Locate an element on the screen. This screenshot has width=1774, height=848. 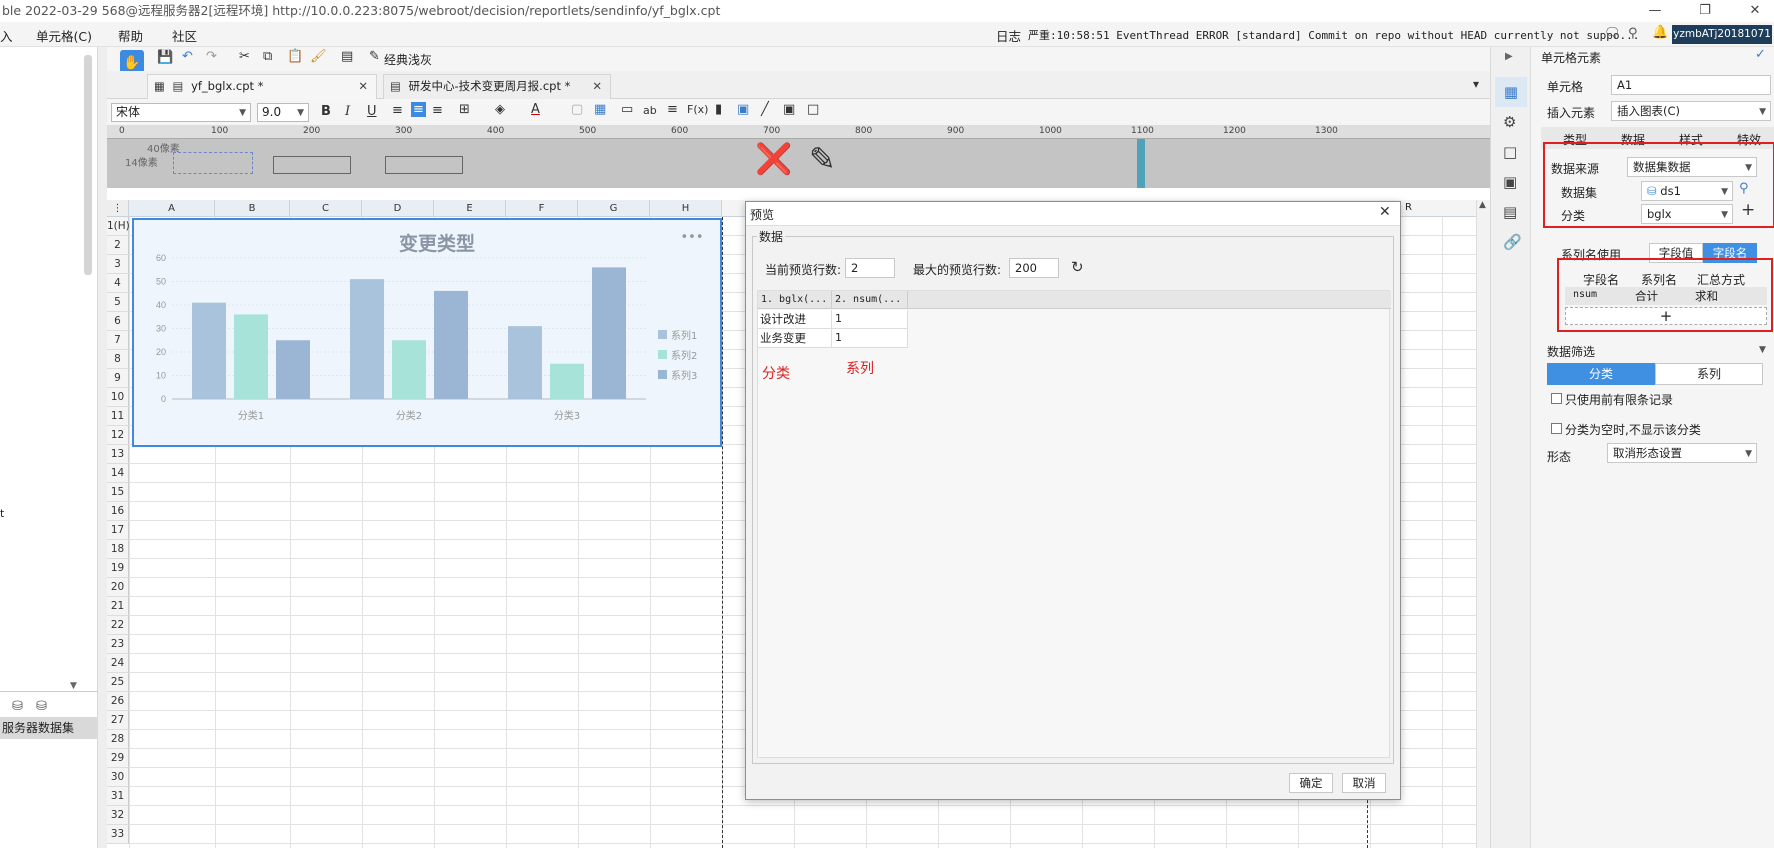
row-header: 32 is located at coordinates (118, 815).